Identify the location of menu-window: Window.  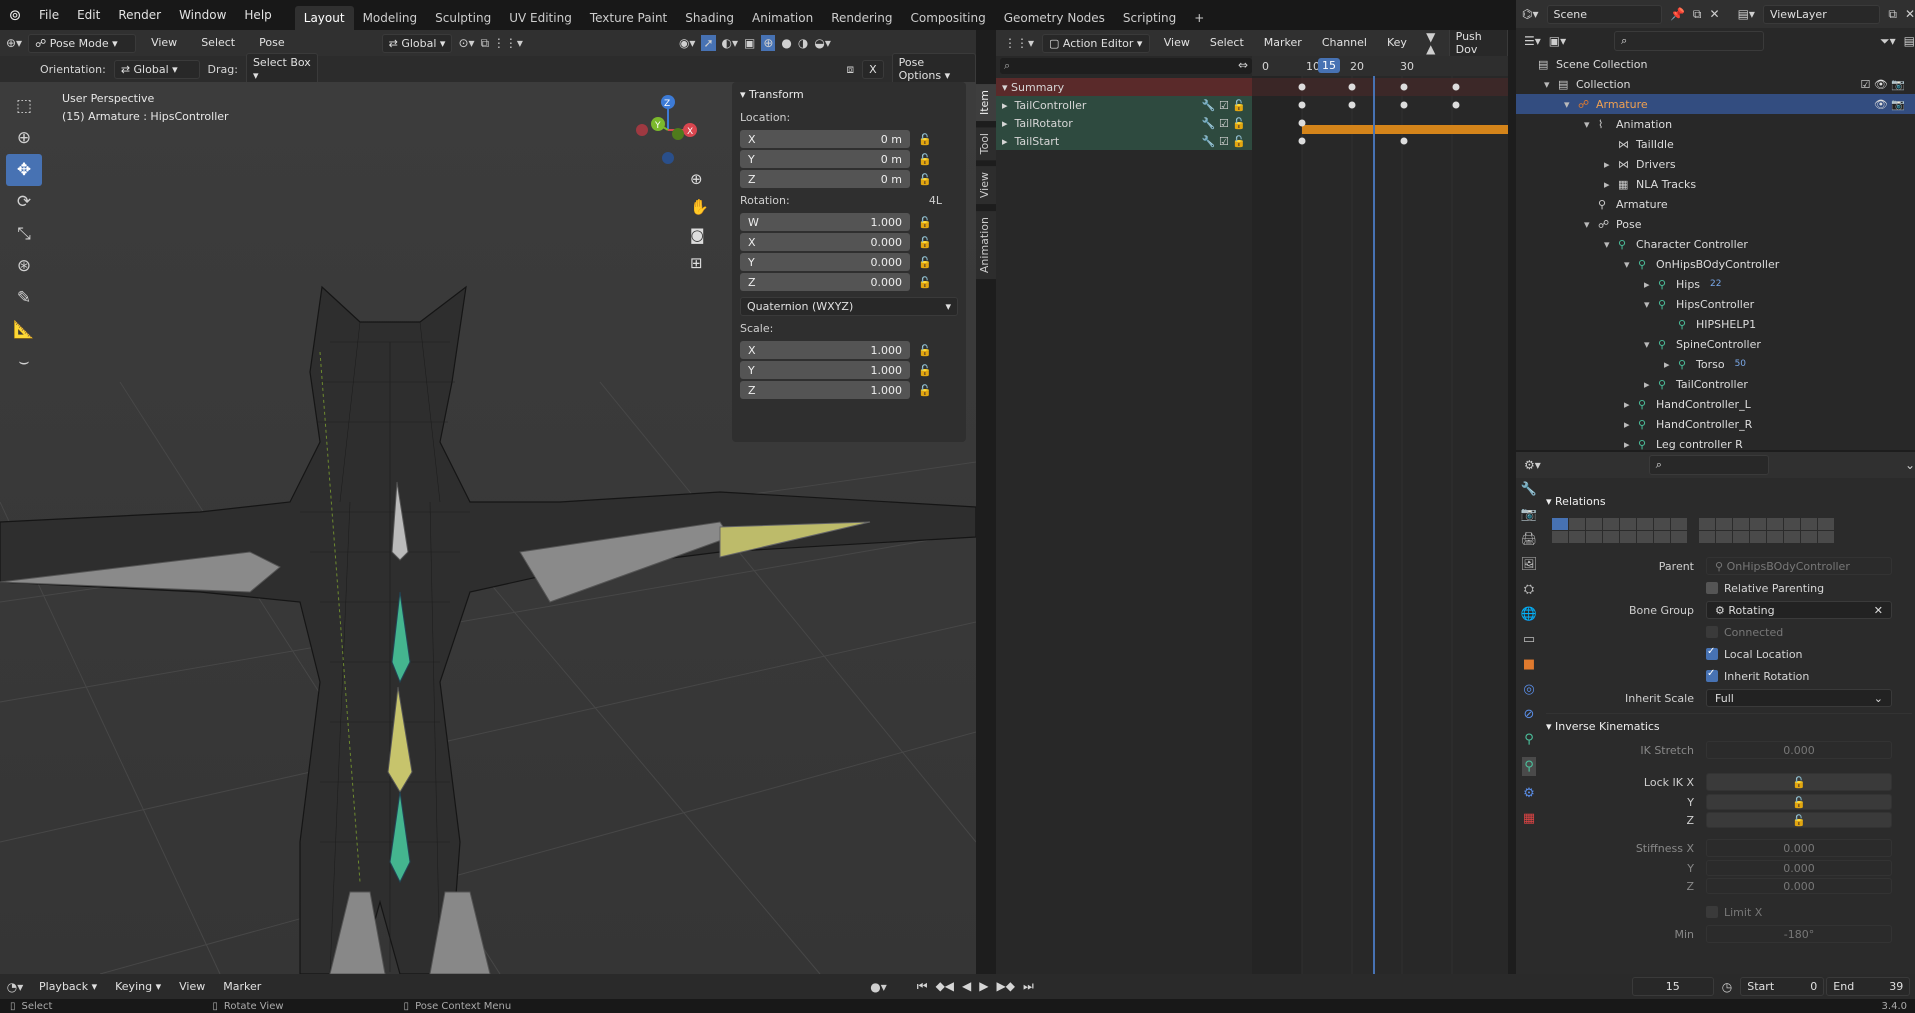
(202, 15).